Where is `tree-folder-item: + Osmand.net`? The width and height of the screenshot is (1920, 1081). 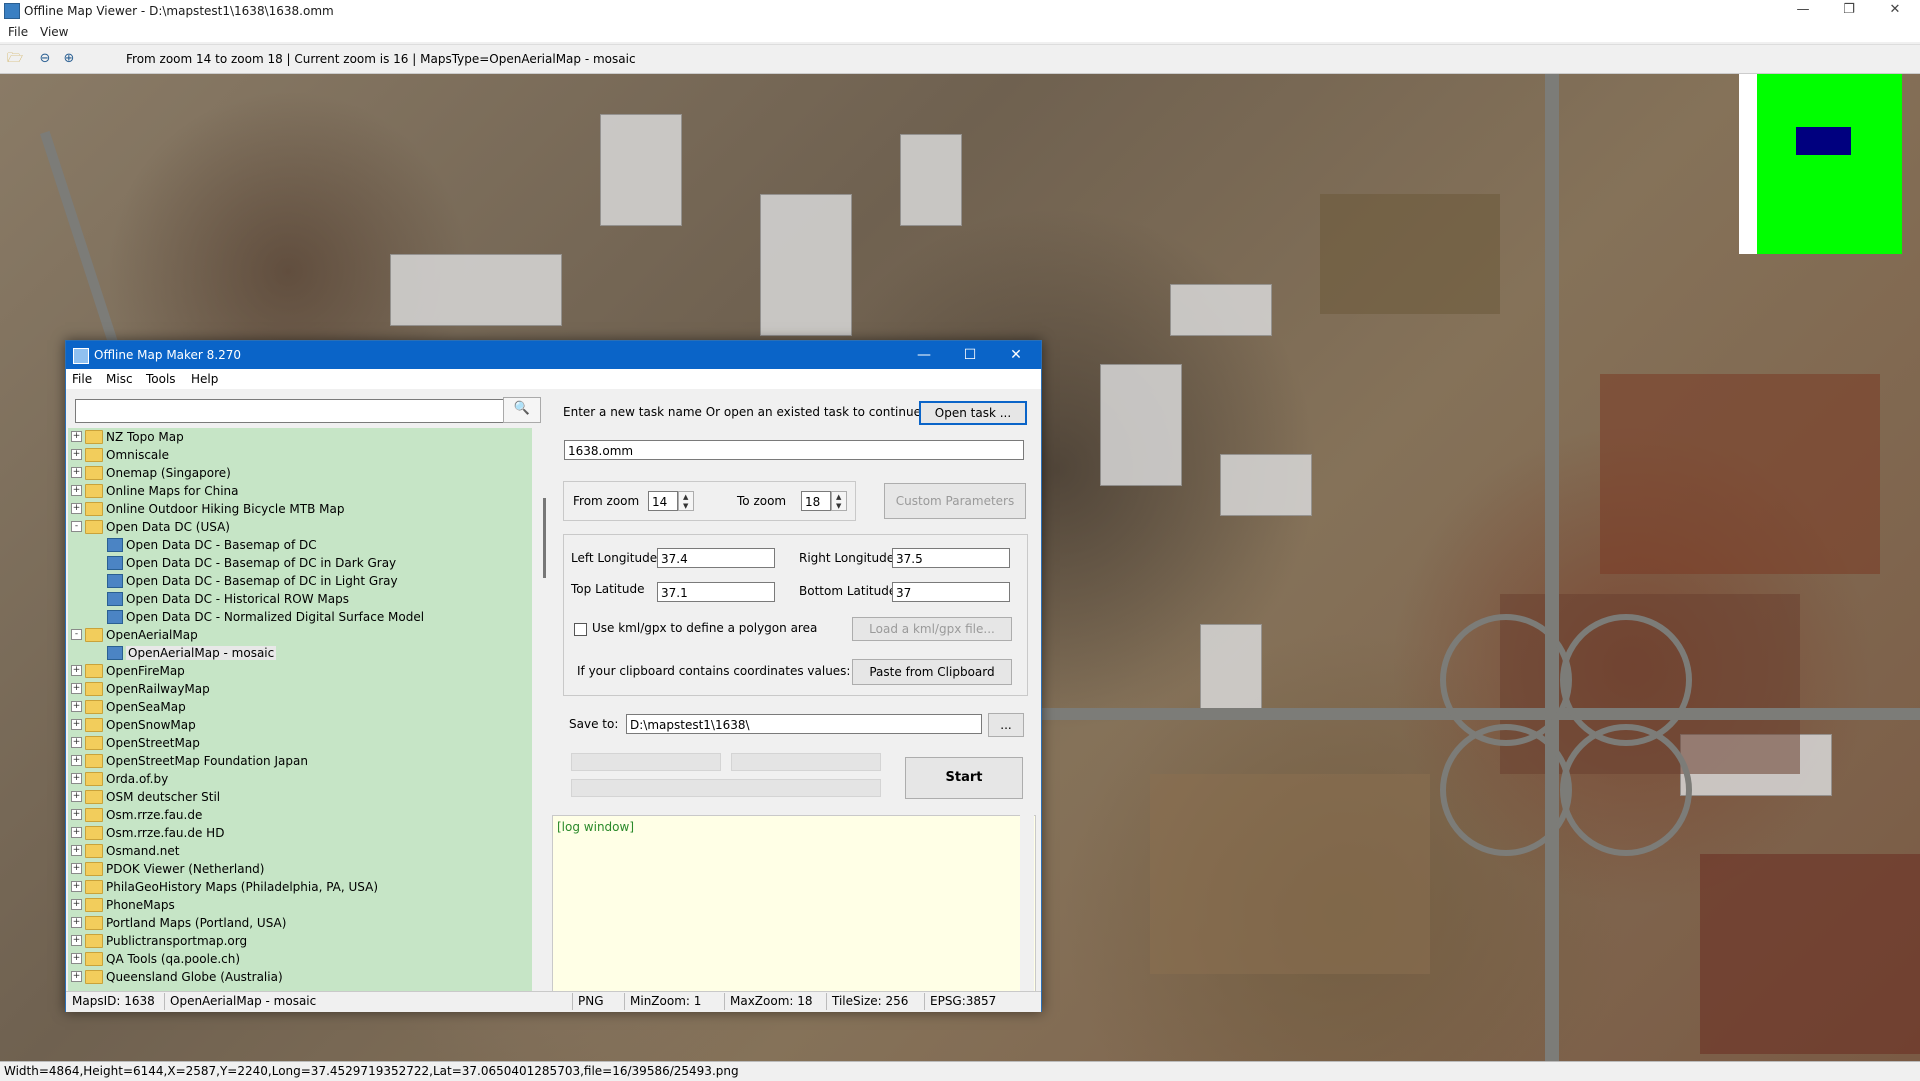 tree-folder-item: + Osmand.net is located at coordinates (298, 851).